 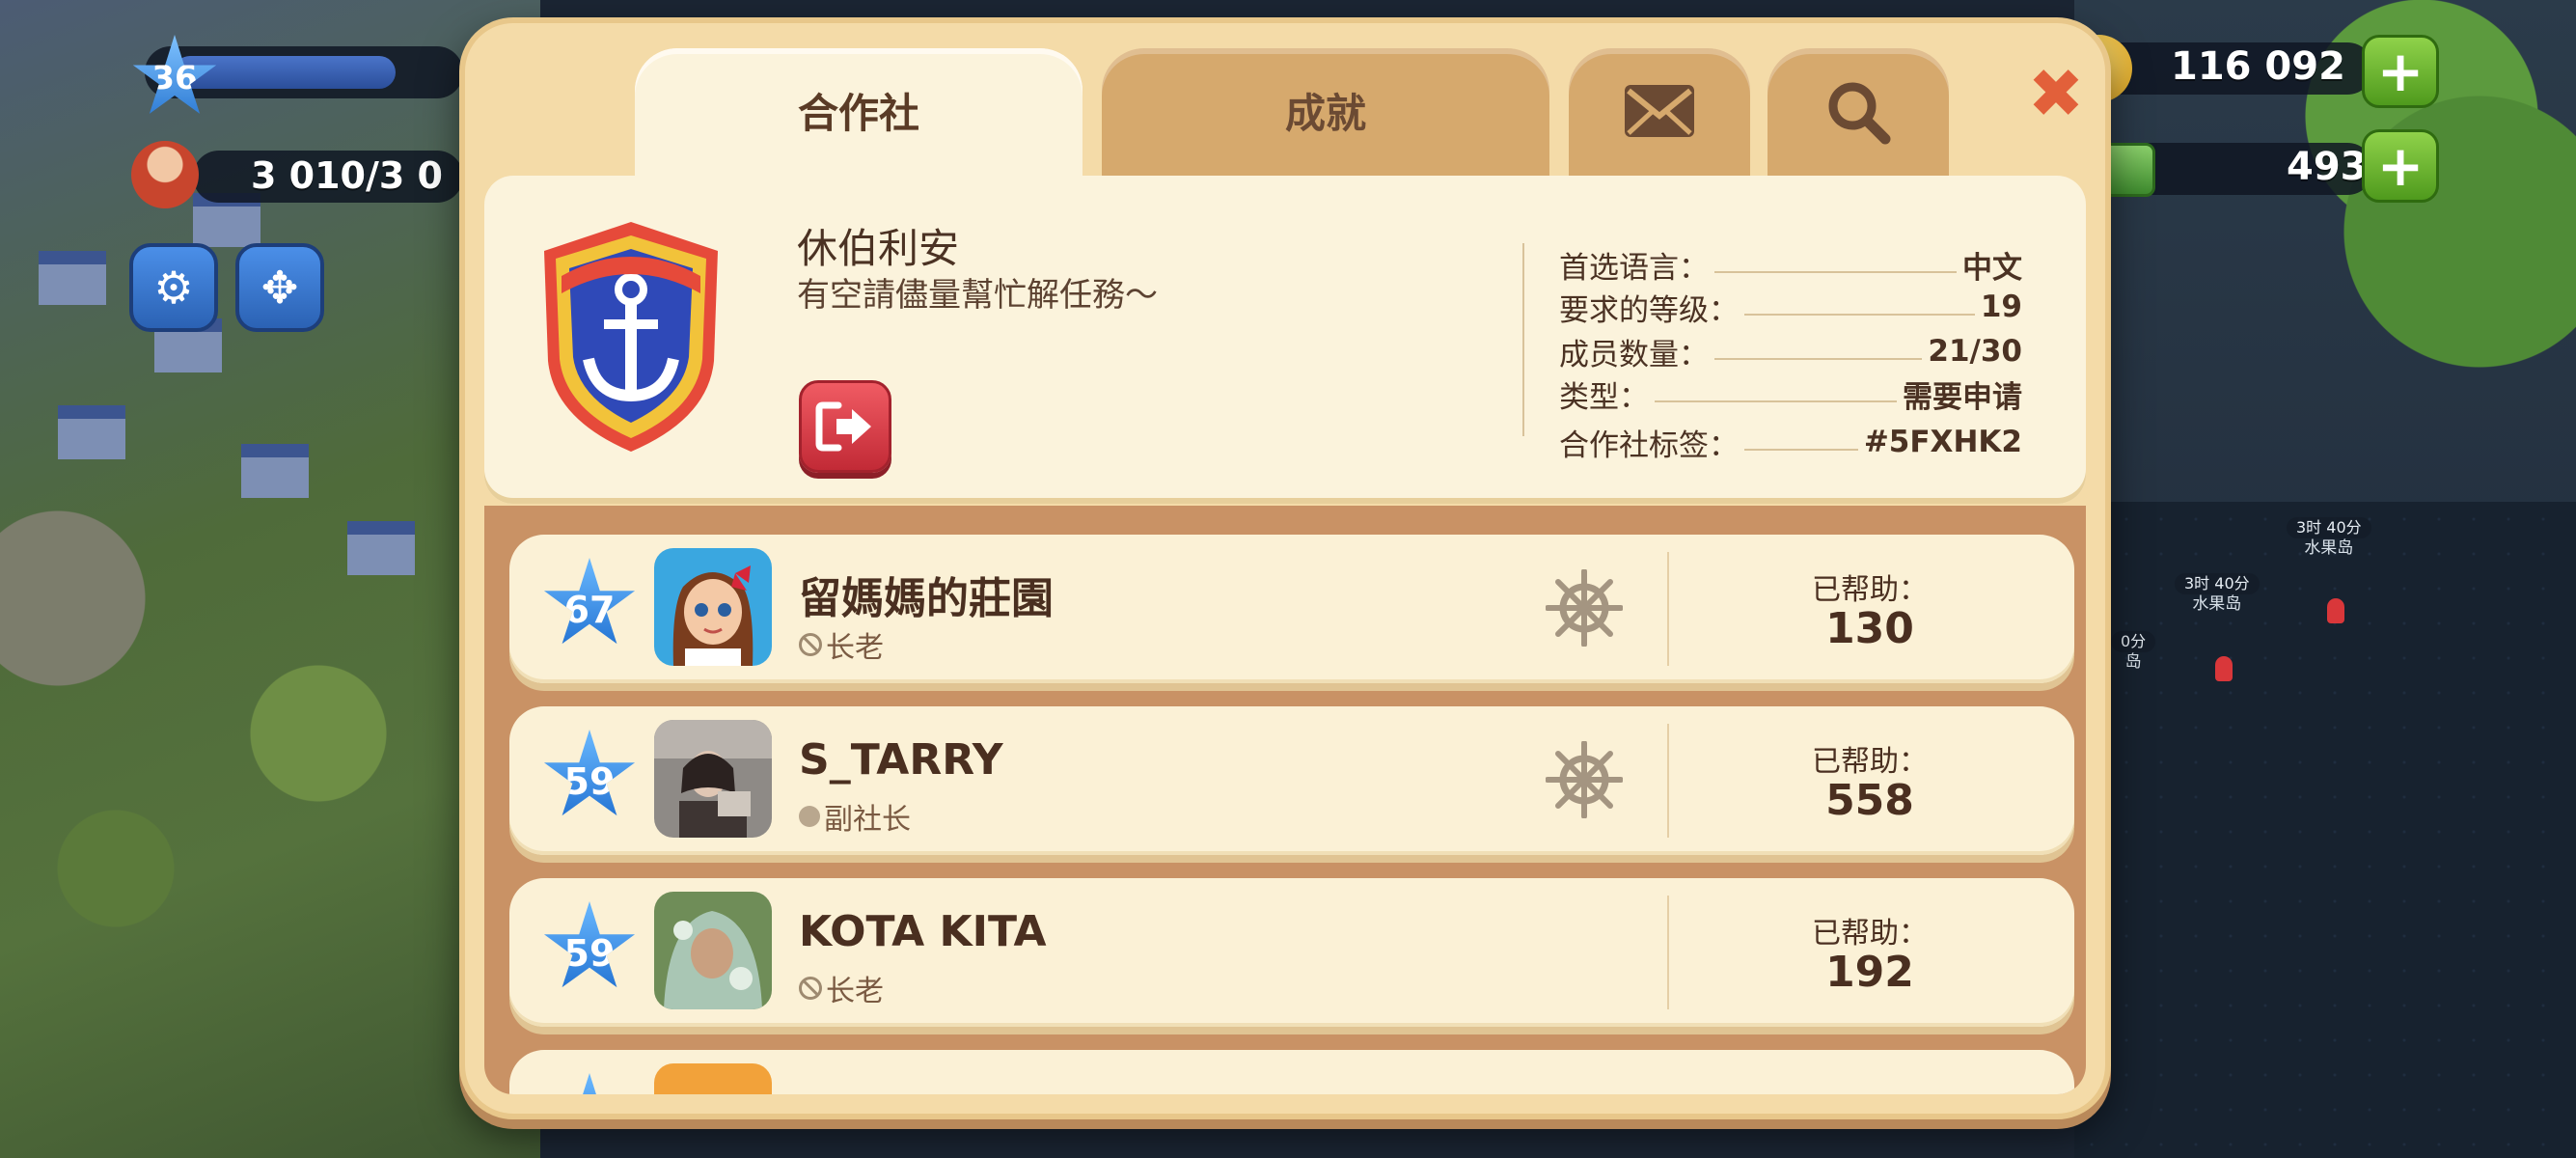 What do you see at coordinates (1523, 339) in the screenshot?
I see `divider` at bounding box center [1523, 339].